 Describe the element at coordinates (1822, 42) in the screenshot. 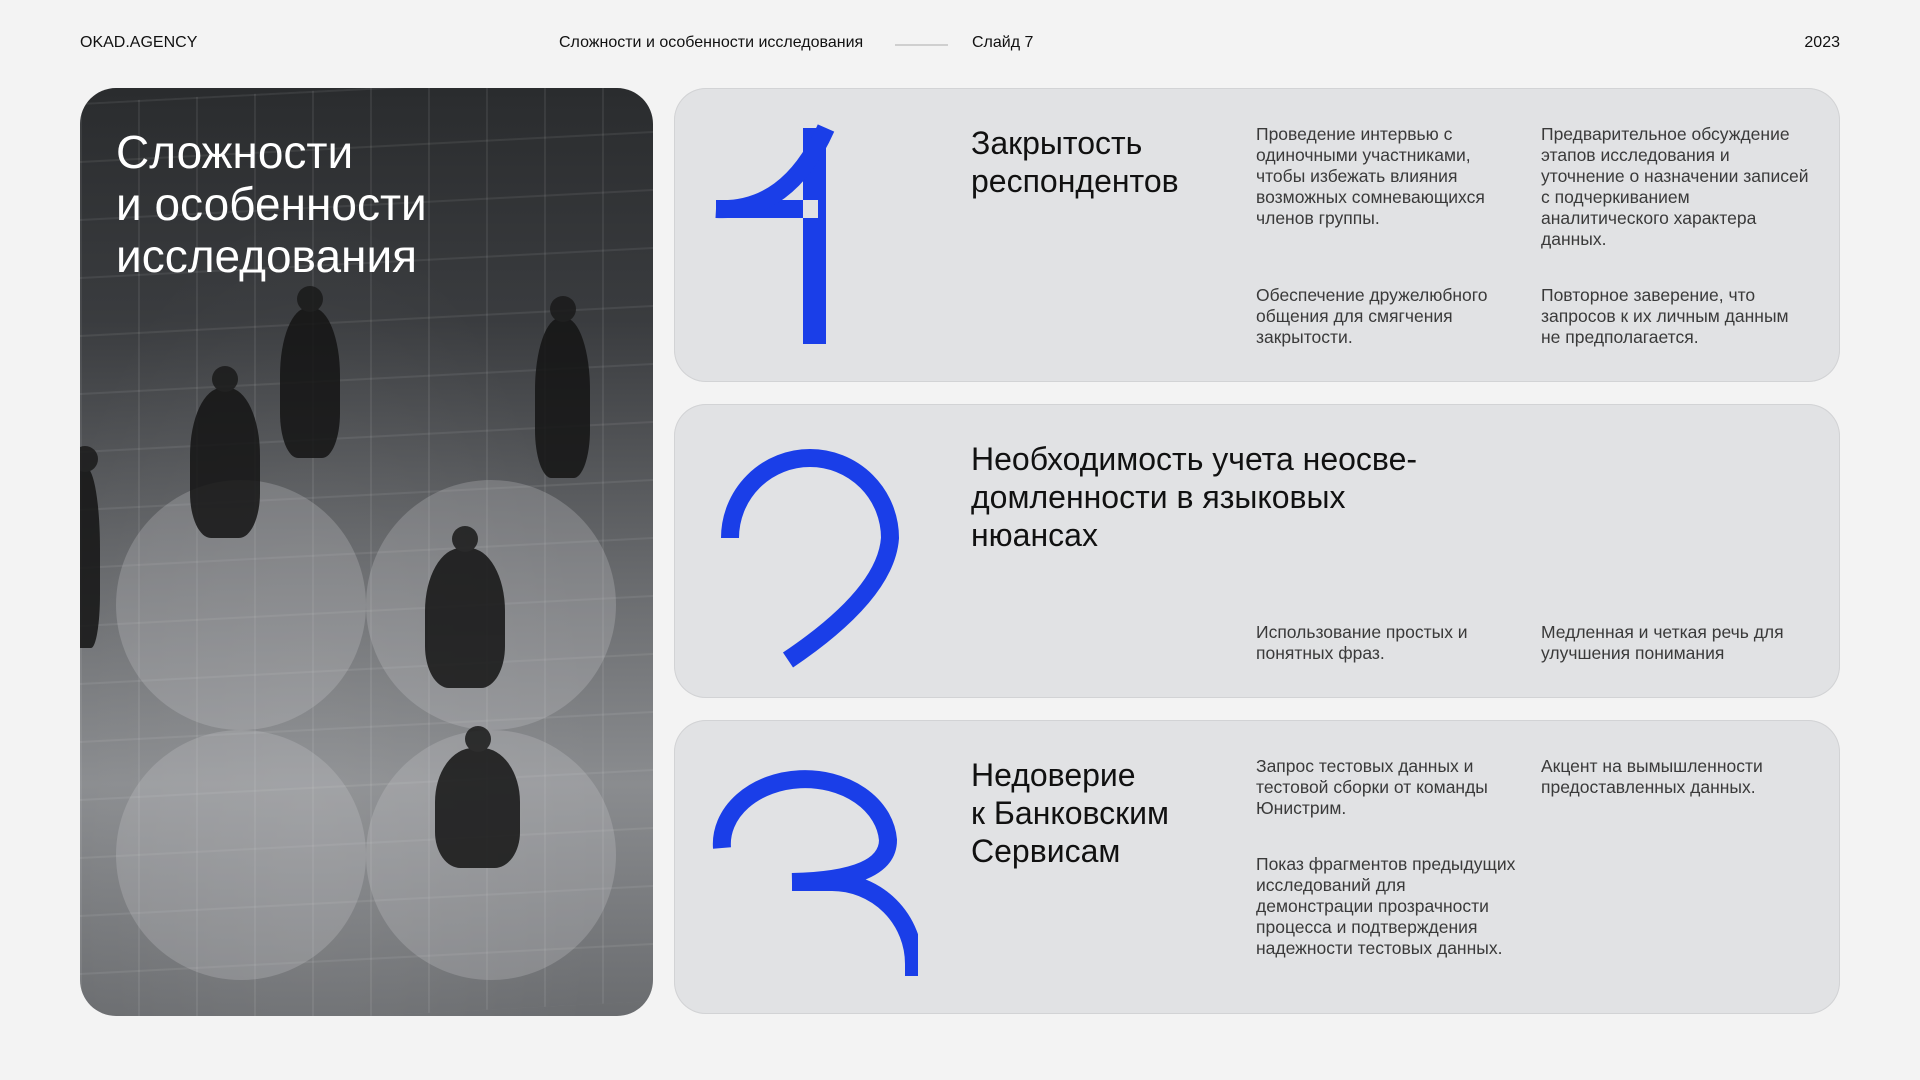

I see `year-label: 2023` at that location.